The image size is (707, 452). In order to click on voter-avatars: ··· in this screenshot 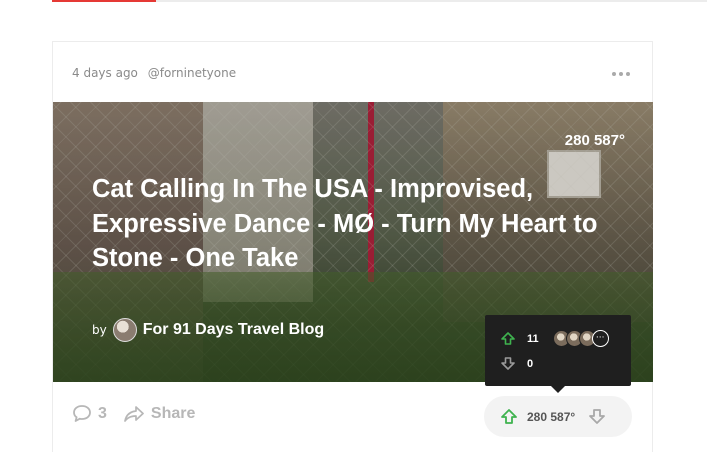, I will do `click(580, 338)`.